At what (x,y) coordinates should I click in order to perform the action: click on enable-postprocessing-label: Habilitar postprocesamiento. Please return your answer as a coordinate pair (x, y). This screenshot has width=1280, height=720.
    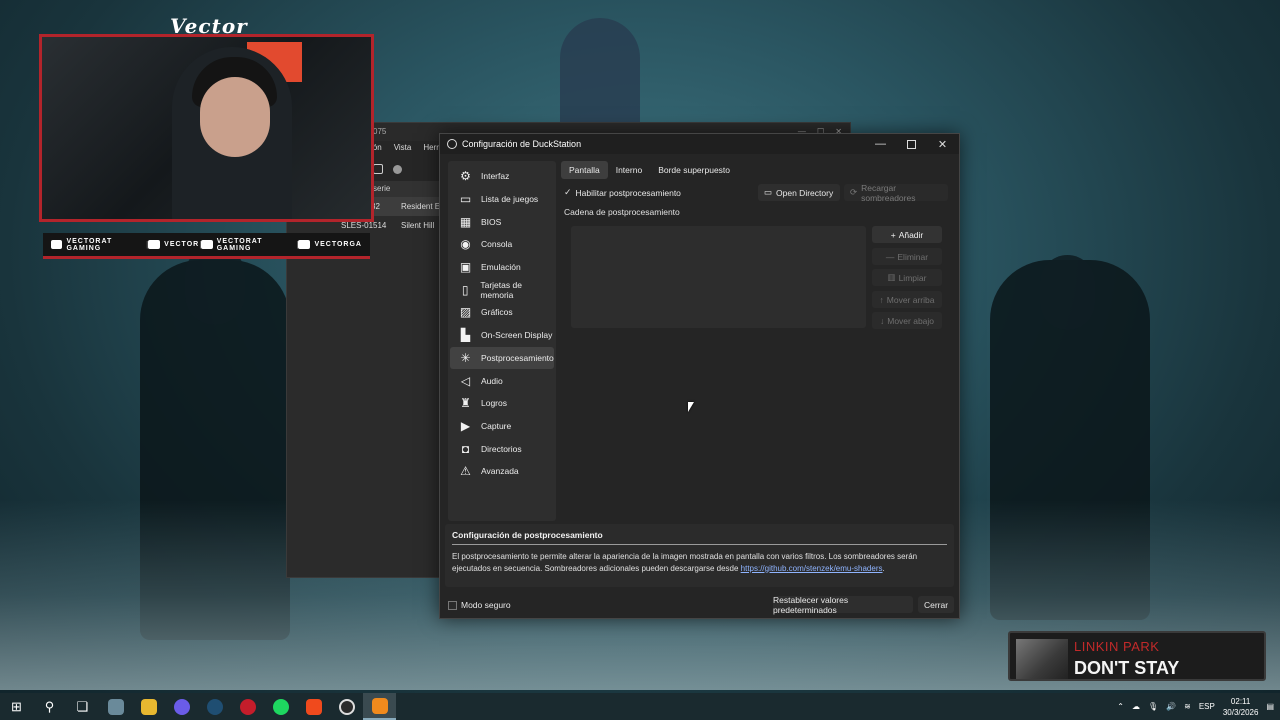
    Looking at the image, I should click on (628, 192).